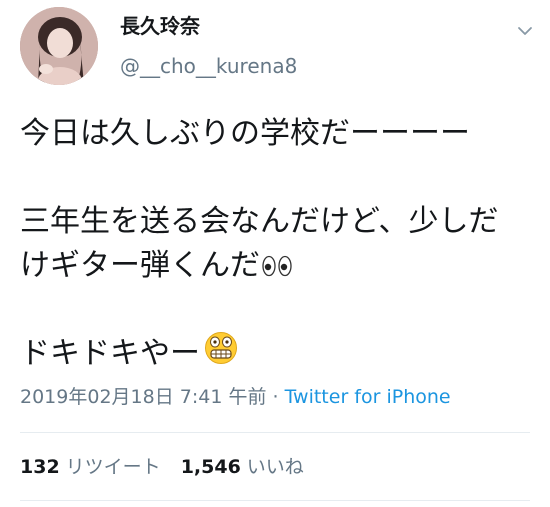 This screenshot has width=550, height=507. Describe the element at coordinates (245, 133) in the screenshot. I see `tweet-line: 今日は久しぶりの学校だーーーー` at that location.